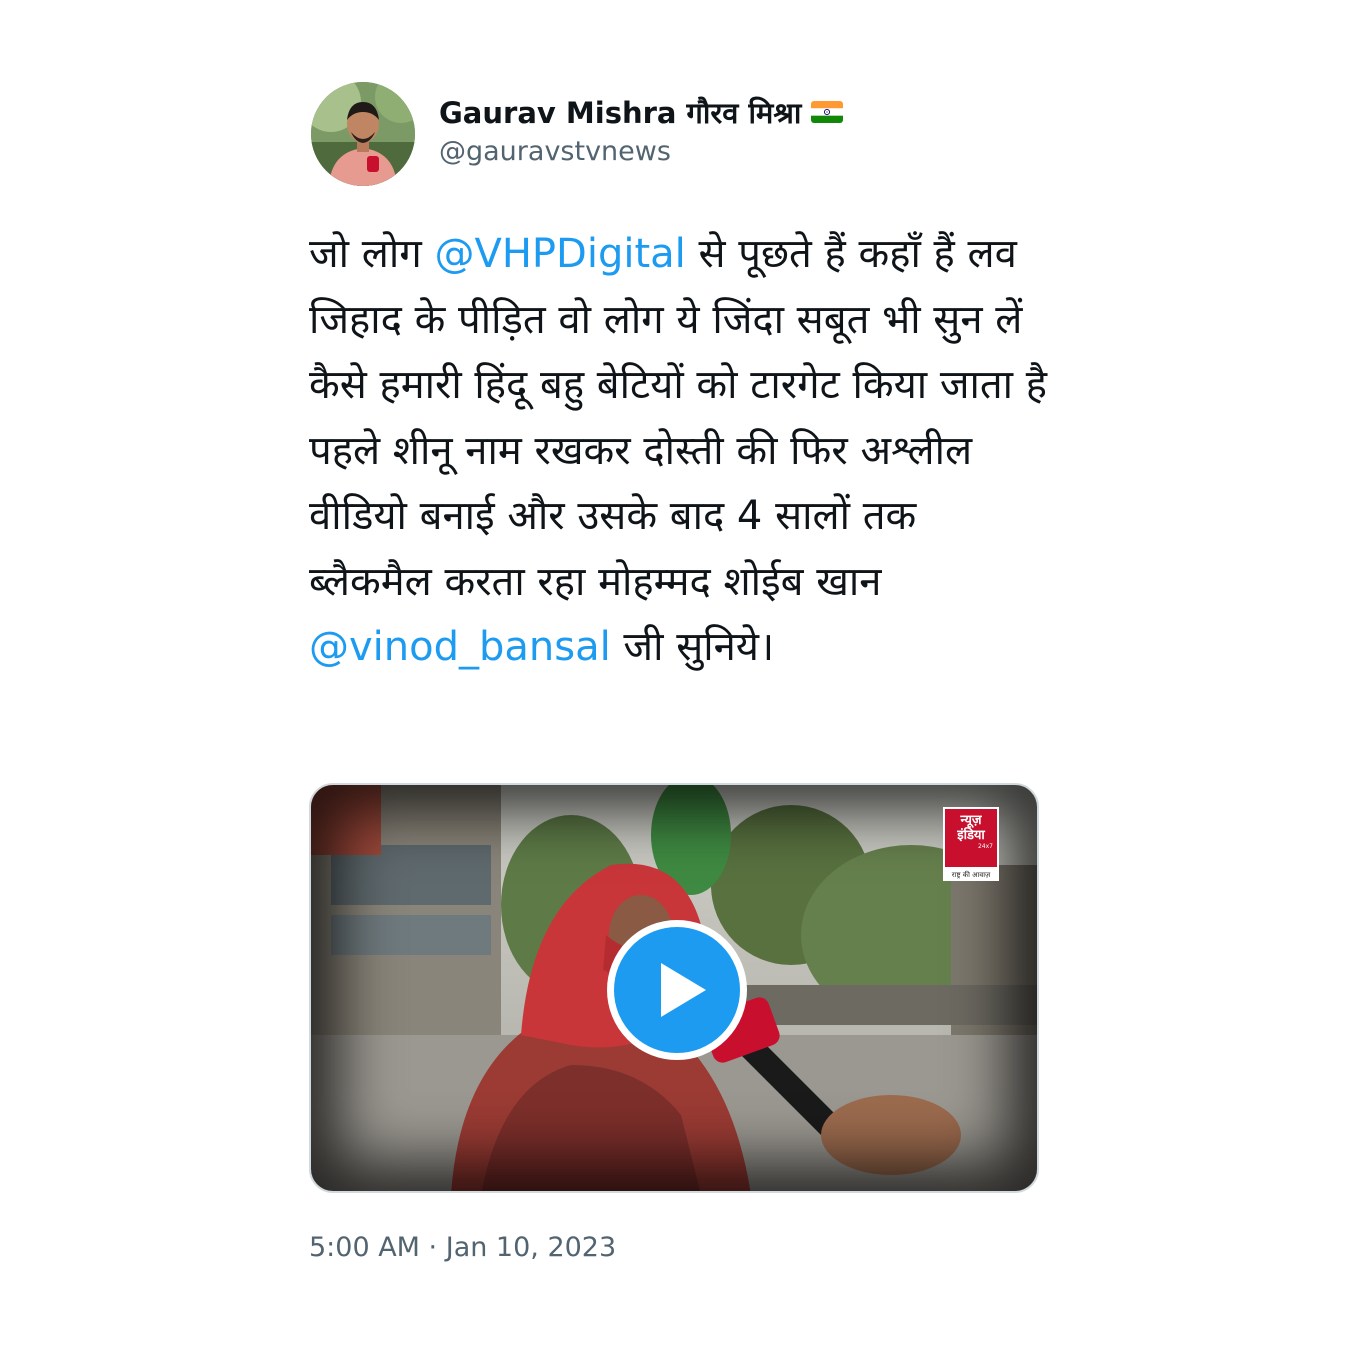 This screenshot has height=1350, width=1350. I want to click on play-button, so click(677, 990).